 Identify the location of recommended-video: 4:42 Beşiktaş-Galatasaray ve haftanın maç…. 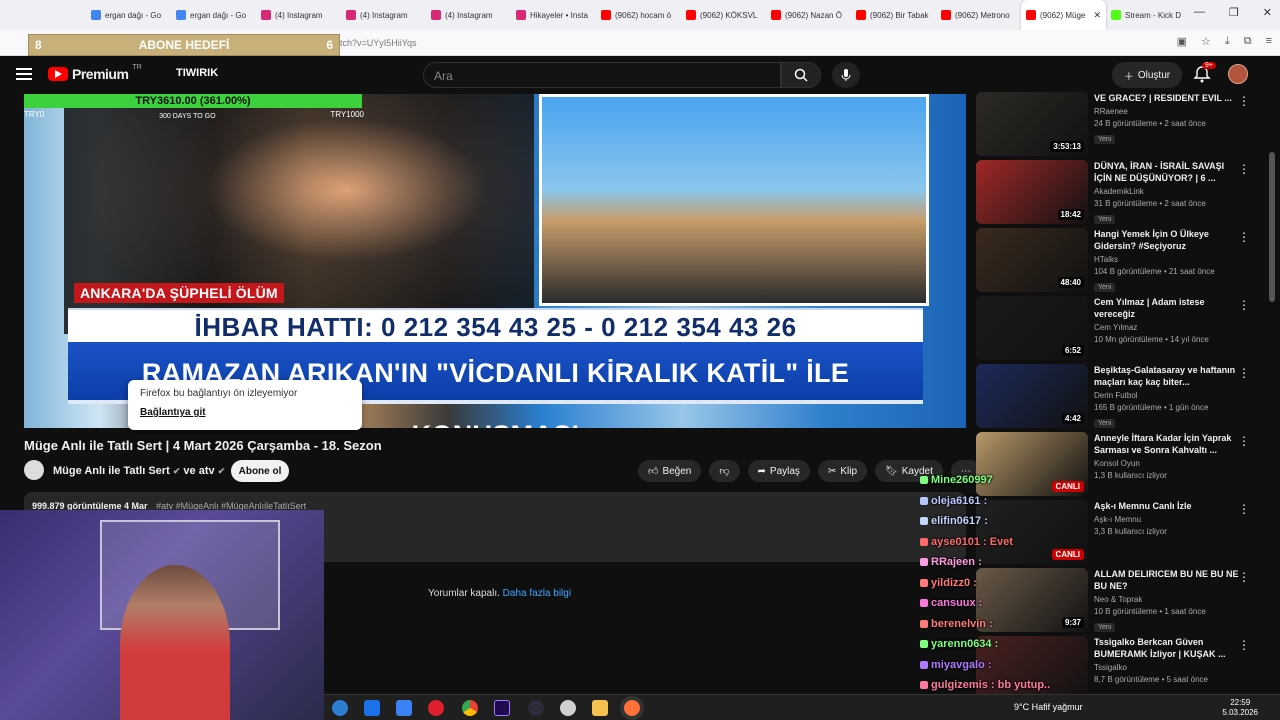
(1116, 397).